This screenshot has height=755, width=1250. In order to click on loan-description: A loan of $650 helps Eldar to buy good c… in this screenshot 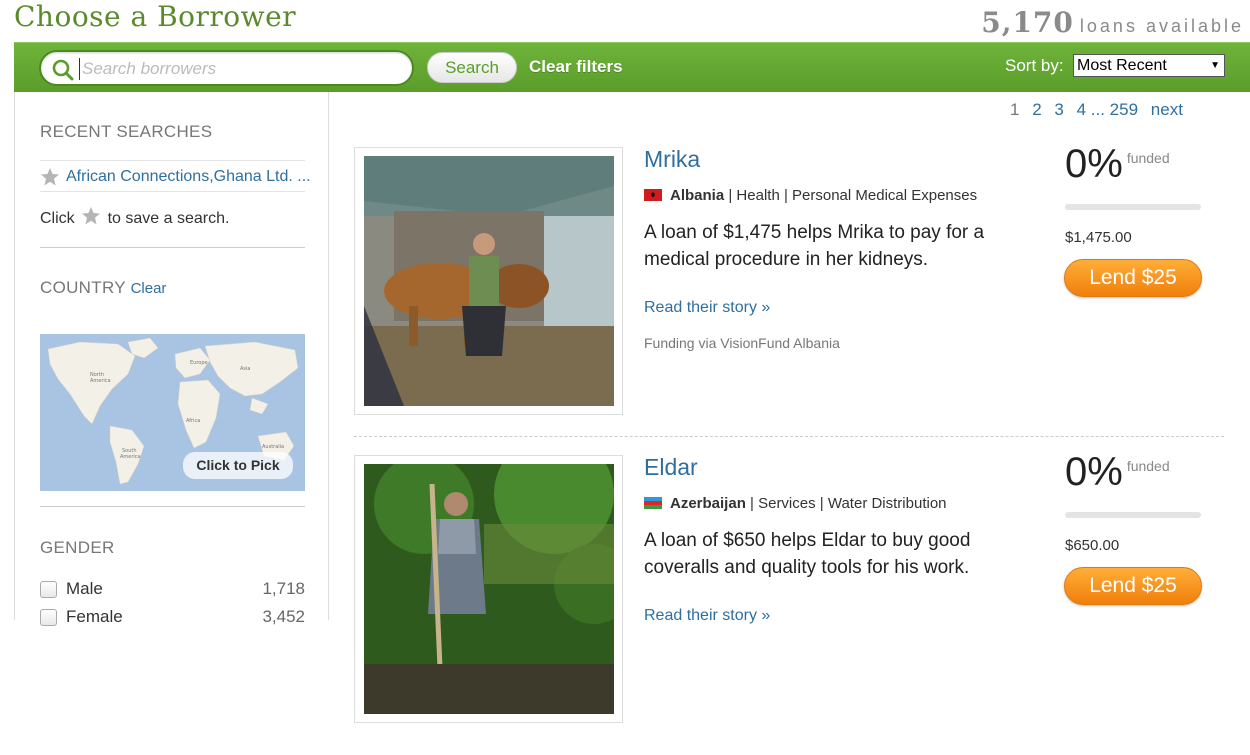, I will do `click(807, 554)`.